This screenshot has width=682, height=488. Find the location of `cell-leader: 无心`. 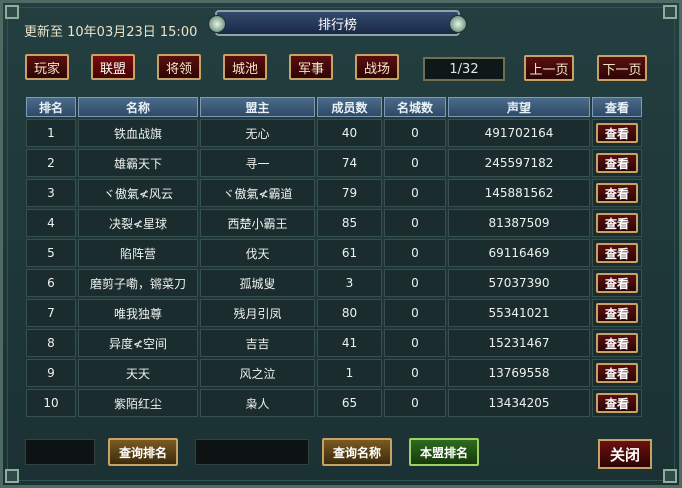

cell-leader: 无心 is located at coordinates (257, 133).